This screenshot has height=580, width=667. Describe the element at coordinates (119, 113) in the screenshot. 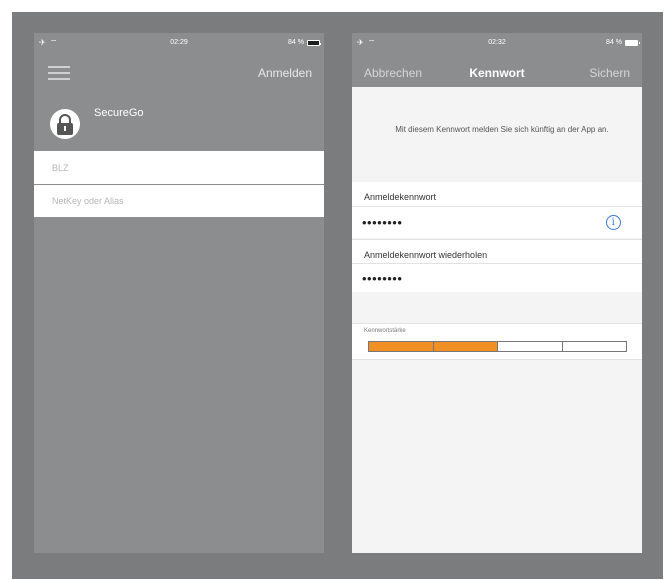

I see `app-name: SecureGo` at that location.